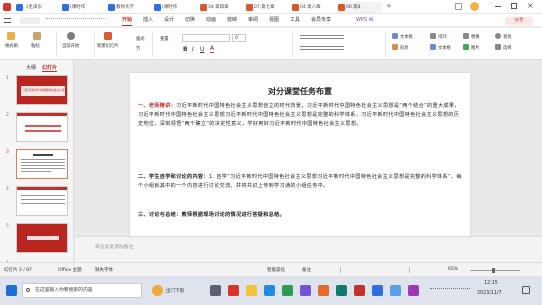  Describe the element at coordinates (266, 7) in the screenshot. I see `document-tab: 07.第七章` at that location.